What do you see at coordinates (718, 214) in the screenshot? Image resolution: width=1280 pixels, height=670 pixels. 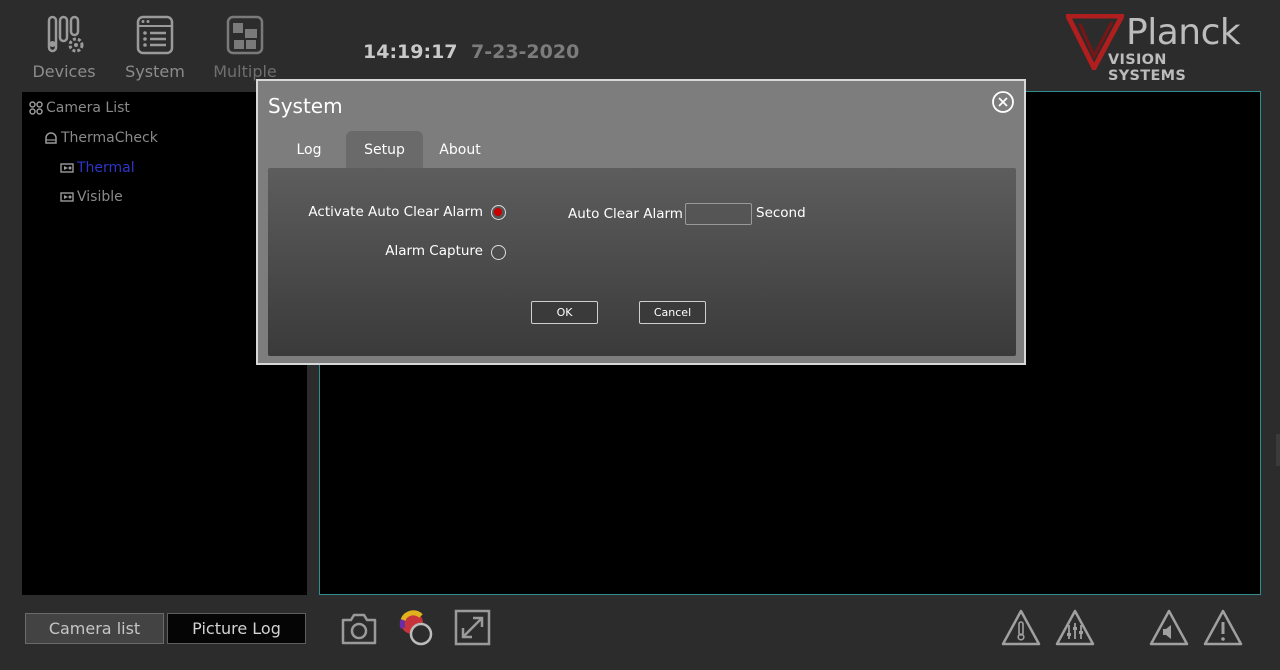 I see `auto-clear-seconds-input` at bounding box center [718, 214].